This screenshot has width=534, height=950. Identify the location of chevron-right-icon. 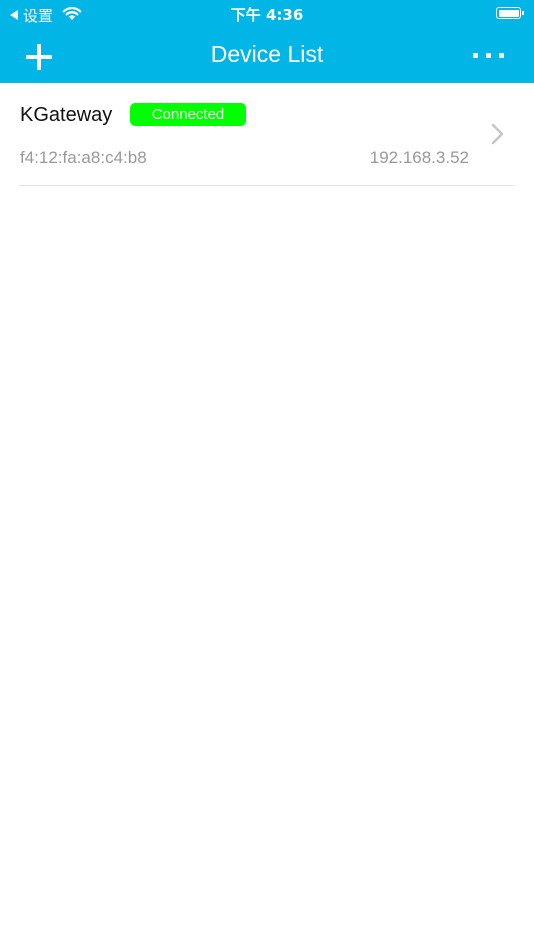
(497, 134).